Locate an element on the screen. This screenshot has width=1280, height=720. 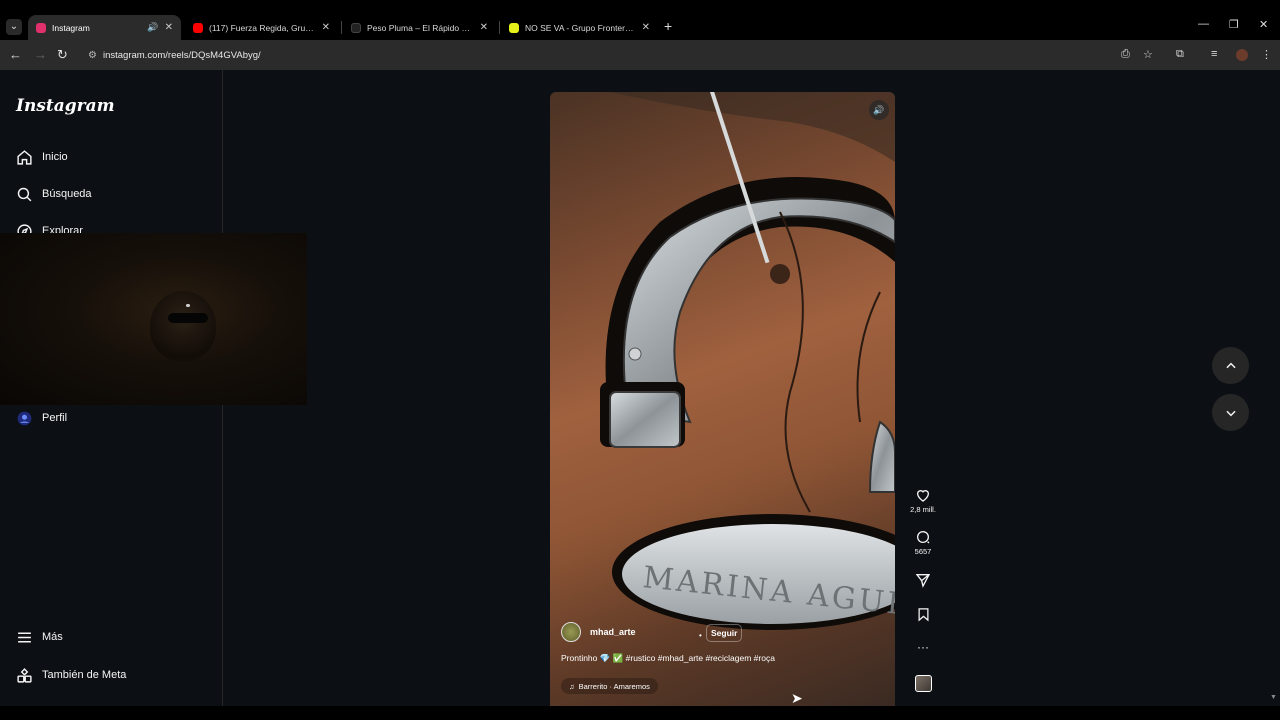
bookmark-star-icon: ☆ is located at coordinates (1148, 54).